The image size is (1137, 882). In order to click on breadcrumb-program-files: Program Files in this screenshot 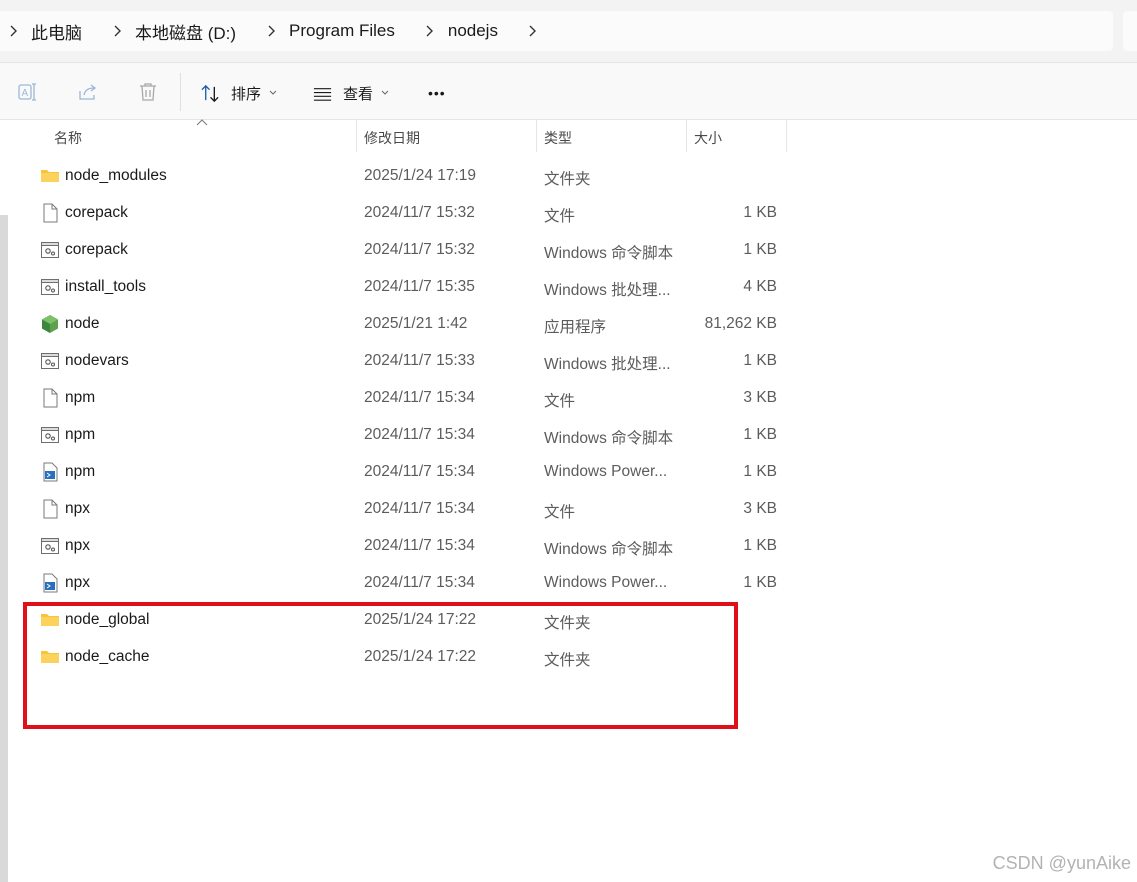, I will do `click(342, 31)`.